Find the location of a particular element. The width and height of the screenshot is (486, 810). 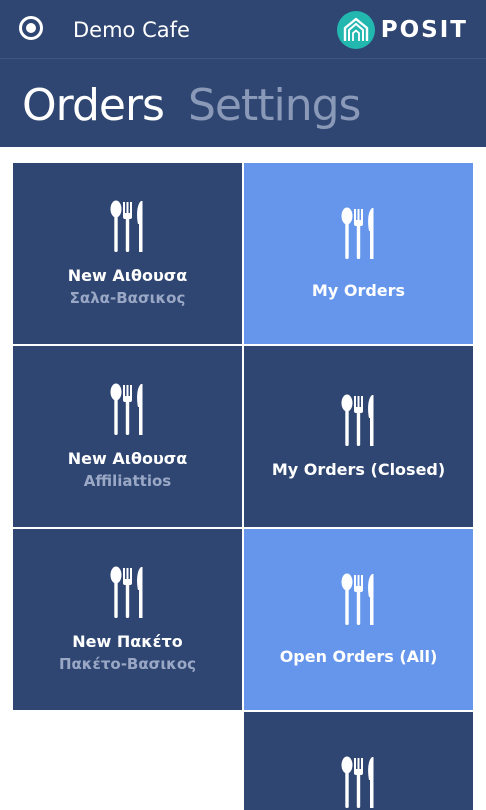

tile-subtitle: Πακέτο-Βασικος is located at coordinates (127, 664).